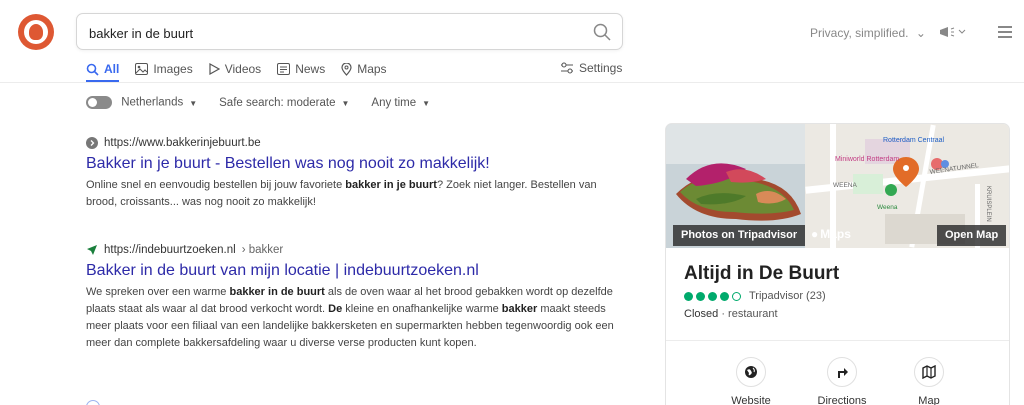  Describe the element at coordinates (762, 273) in the screenshot. I see `place-name: Altijd in De Buurt` at that location.